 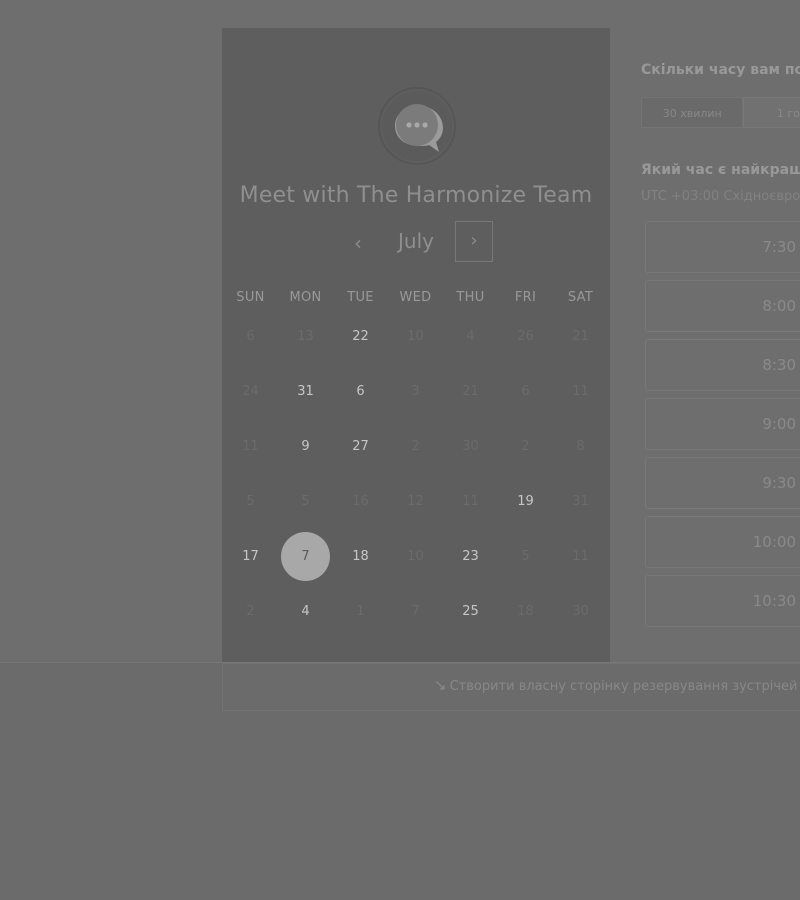 I want to click on calendar-day-disabled: 31, so click(x=580, y=501).